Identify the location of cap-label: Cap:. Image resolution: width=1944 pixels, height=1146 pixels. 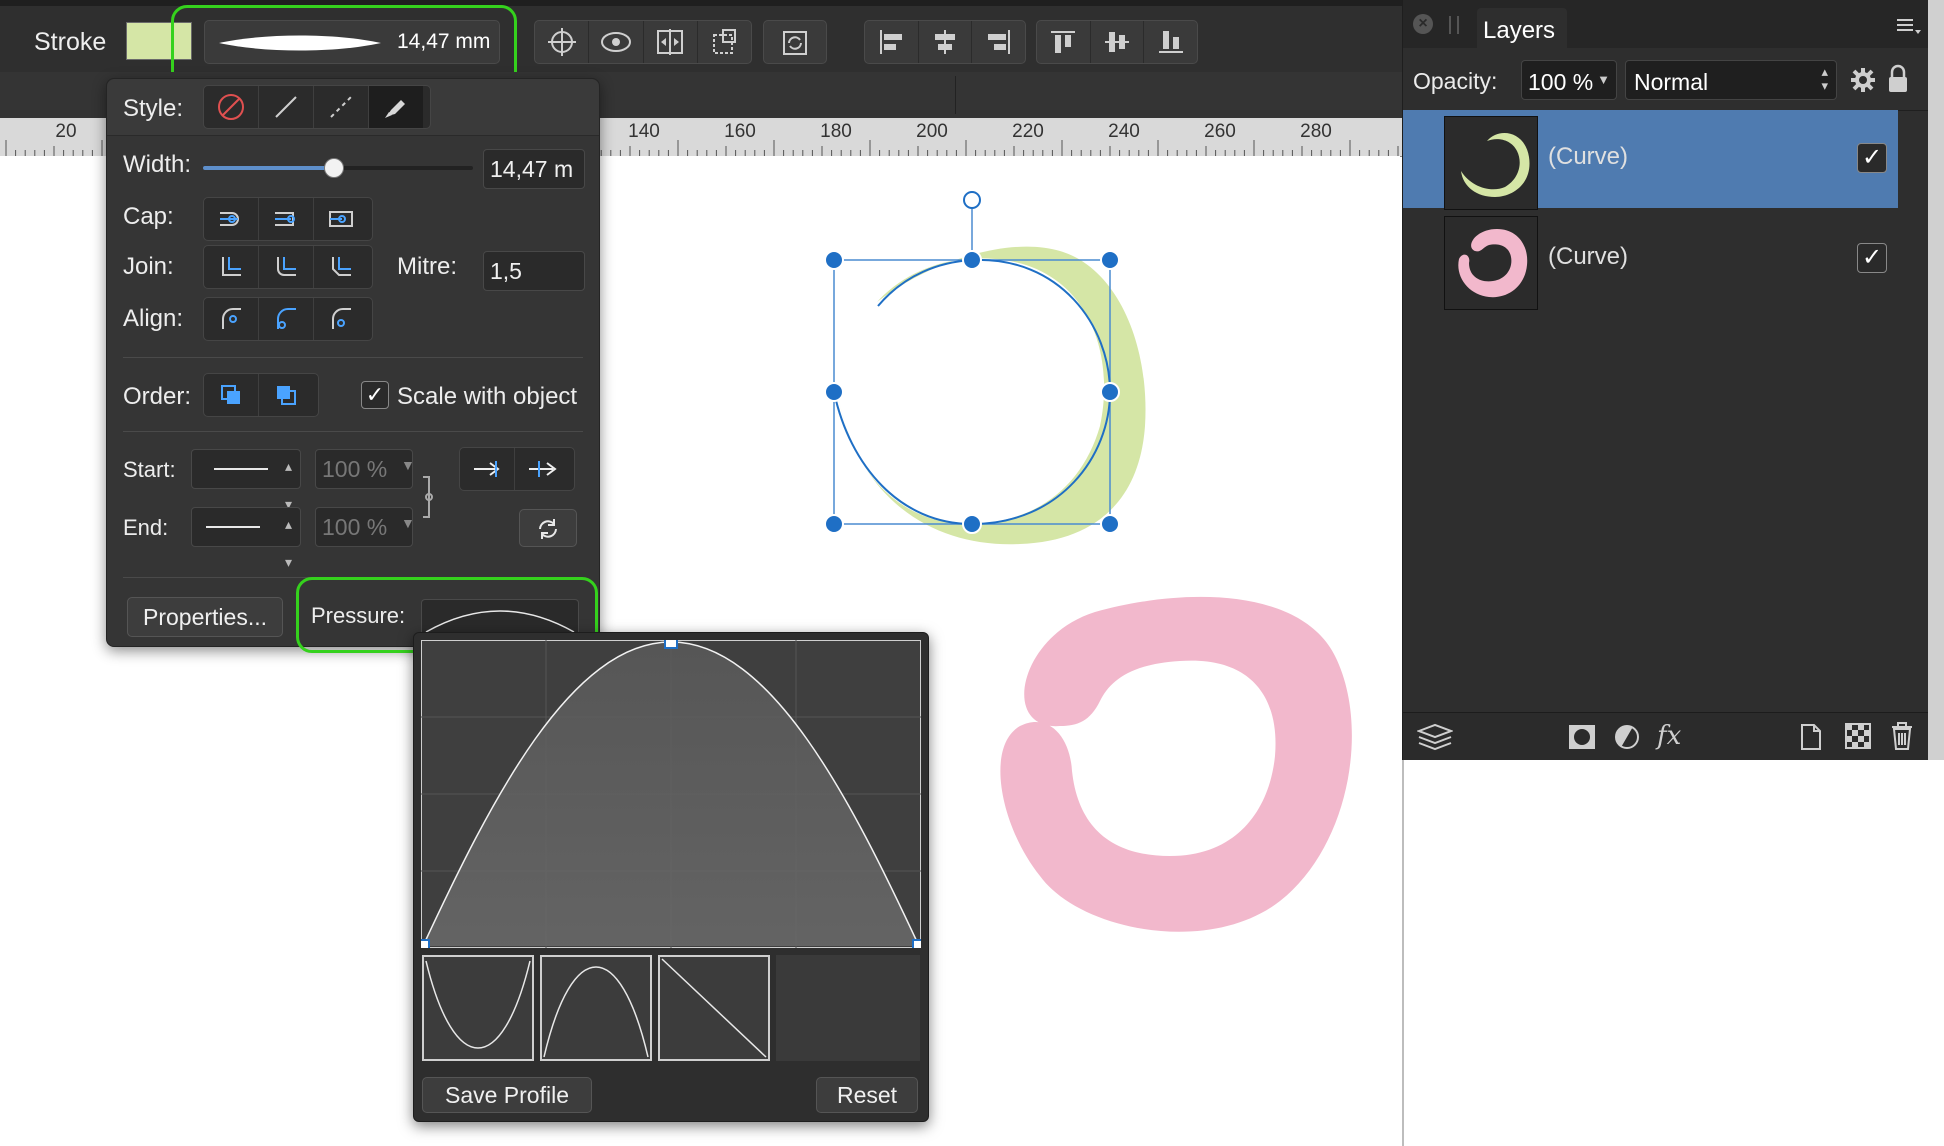
(148, 216).